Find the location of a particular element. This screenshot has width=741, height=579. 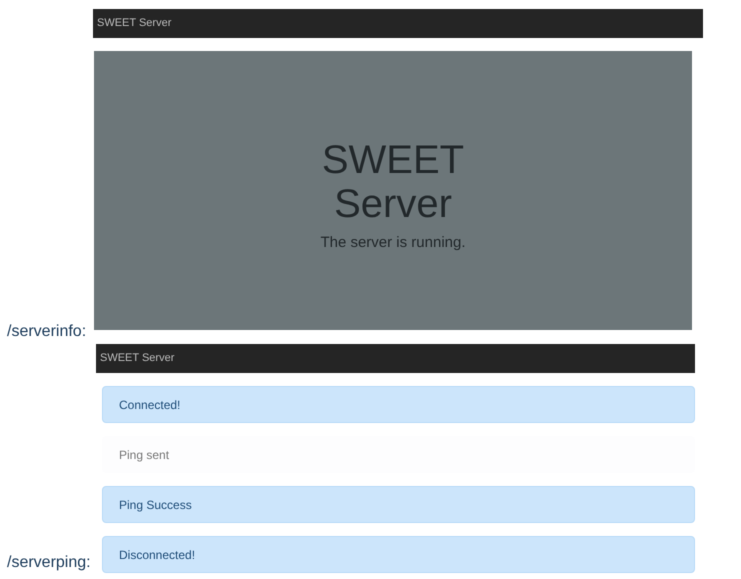

heading: SWEET is located at coordinates (393, 160).